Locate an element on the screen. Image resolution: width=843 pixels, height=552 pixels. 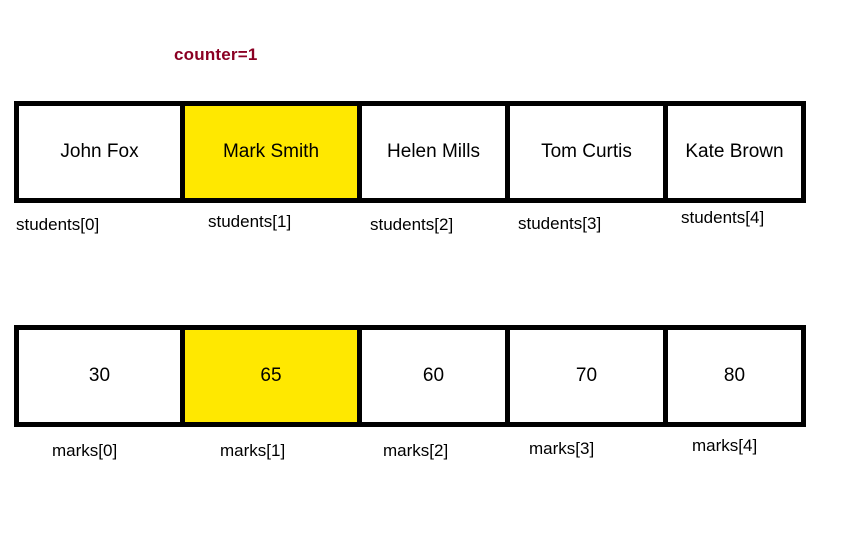
marks-cell-4-value: 80 is located at coordinates (734, 375).